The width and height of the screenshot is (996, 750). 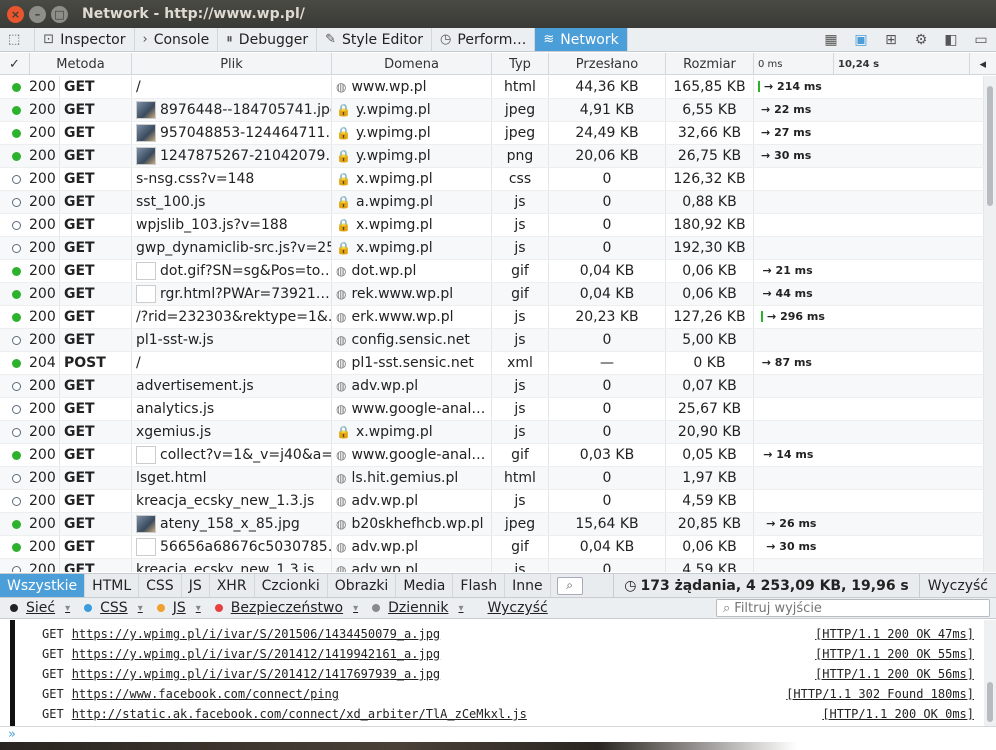 I want to click on filter-wszystkie: Wszystkie, so click(x=43, y=585).